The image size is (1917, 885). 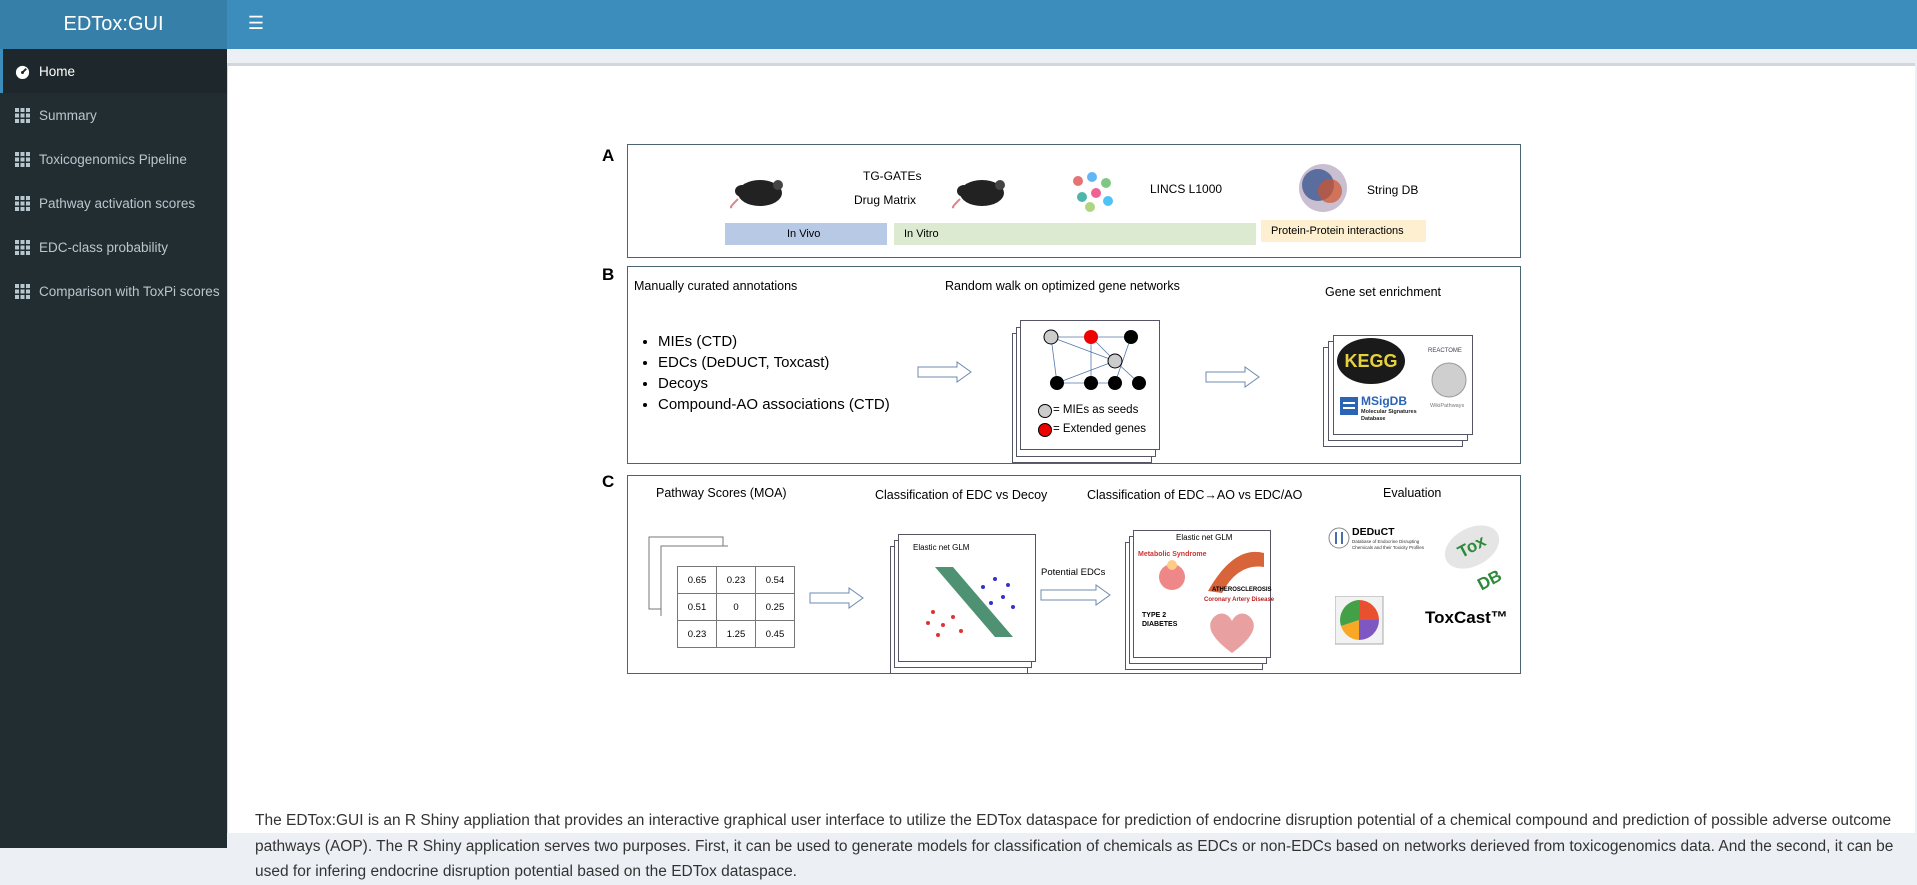 What do you see at coordinates (1094, 359) in the screenshot?
I see `gene-network-icon` at bounding box center [1094, 359].